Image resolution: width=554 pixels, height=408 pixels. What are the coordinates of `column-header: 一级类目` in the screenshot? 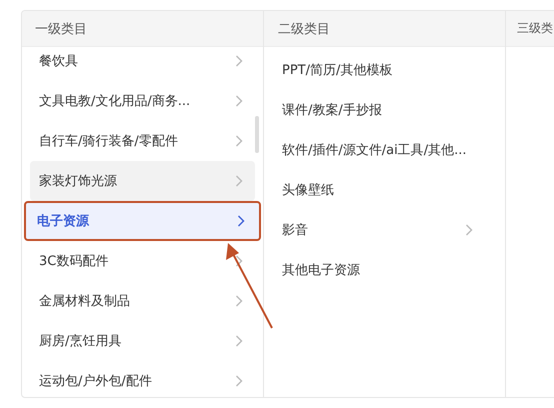 It's located at (142, 29).